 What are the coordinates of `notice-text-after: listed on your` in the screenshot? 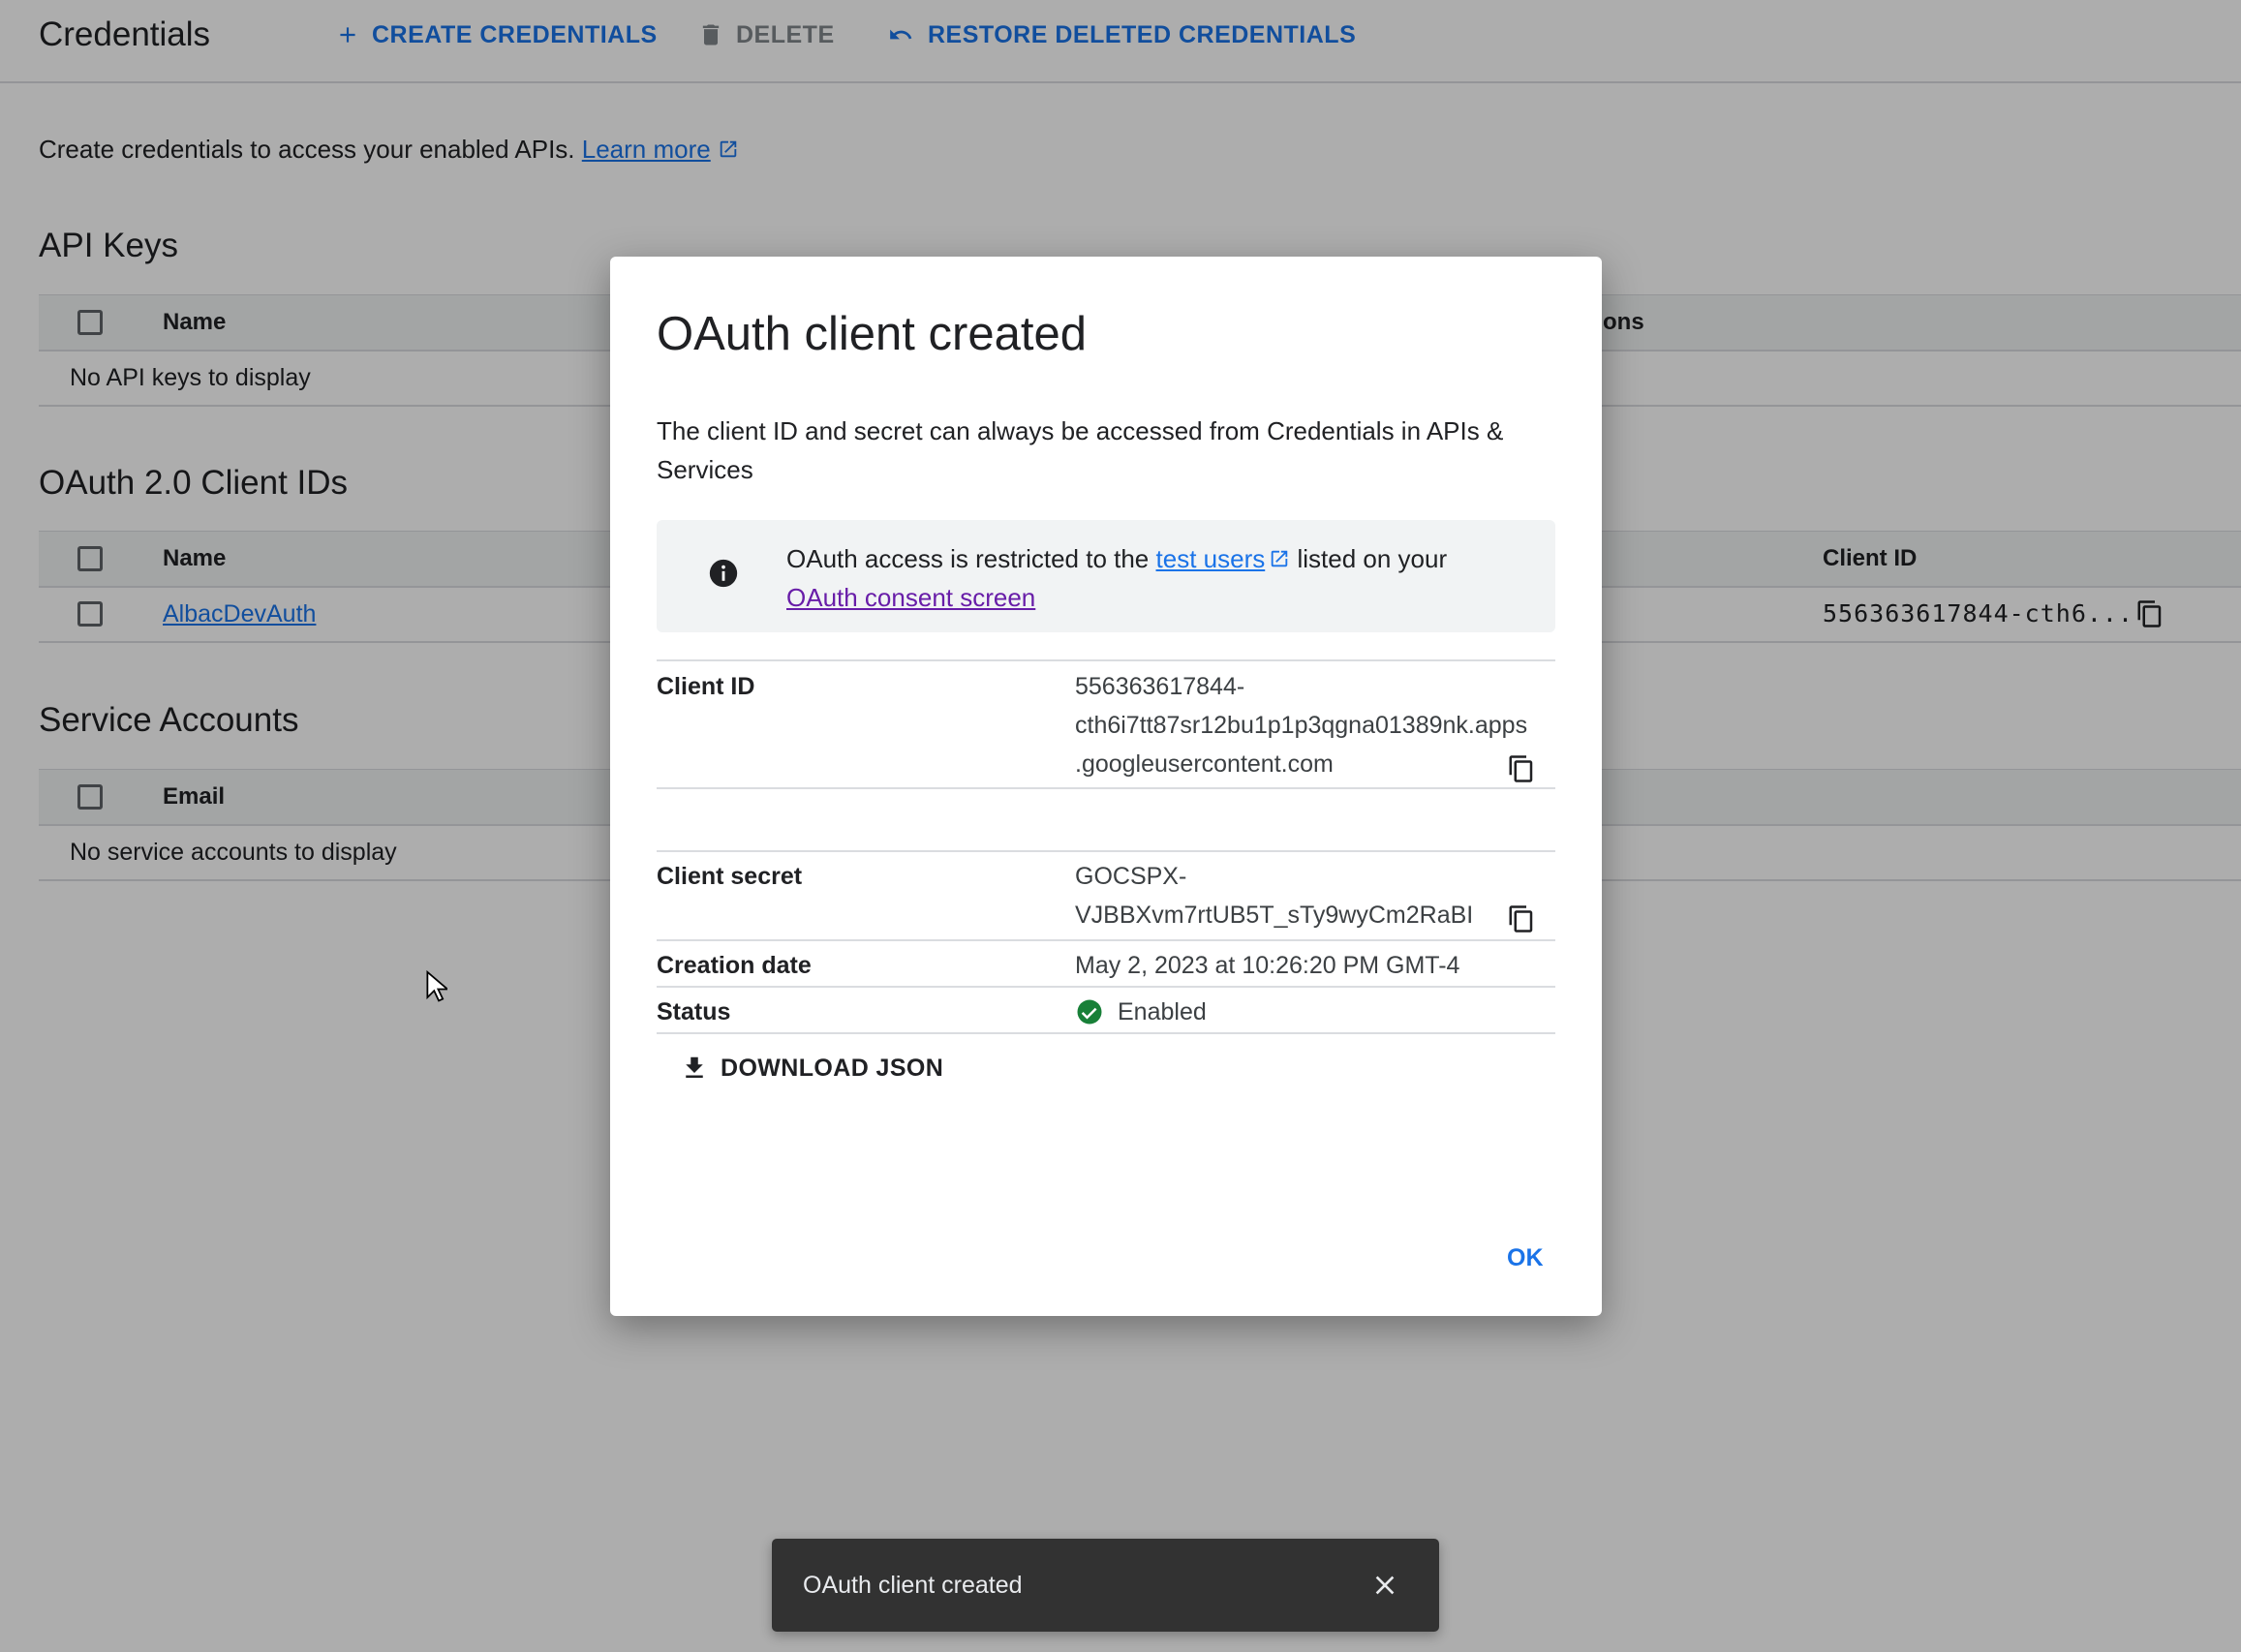 It's located at (1372, 558).